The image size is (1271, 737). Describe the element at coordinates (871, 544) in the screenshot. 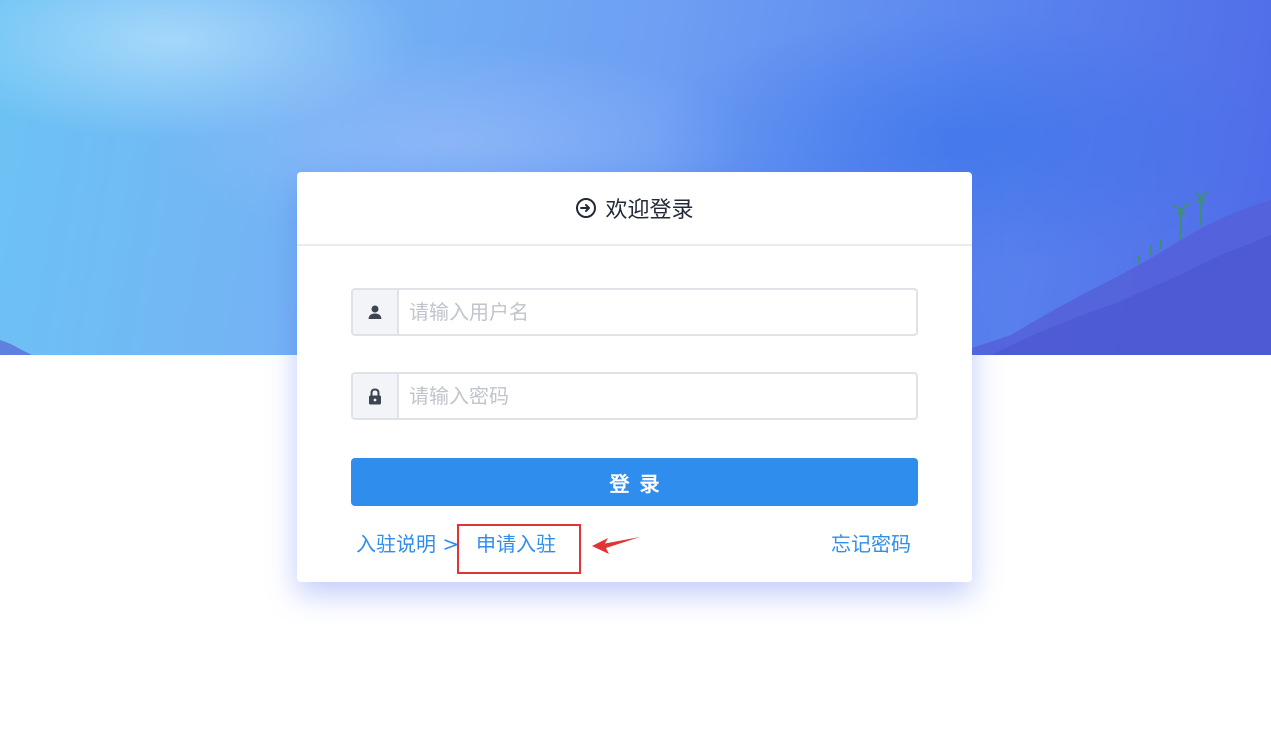

I see `forgot-password-link: 忘记密码` at that location.